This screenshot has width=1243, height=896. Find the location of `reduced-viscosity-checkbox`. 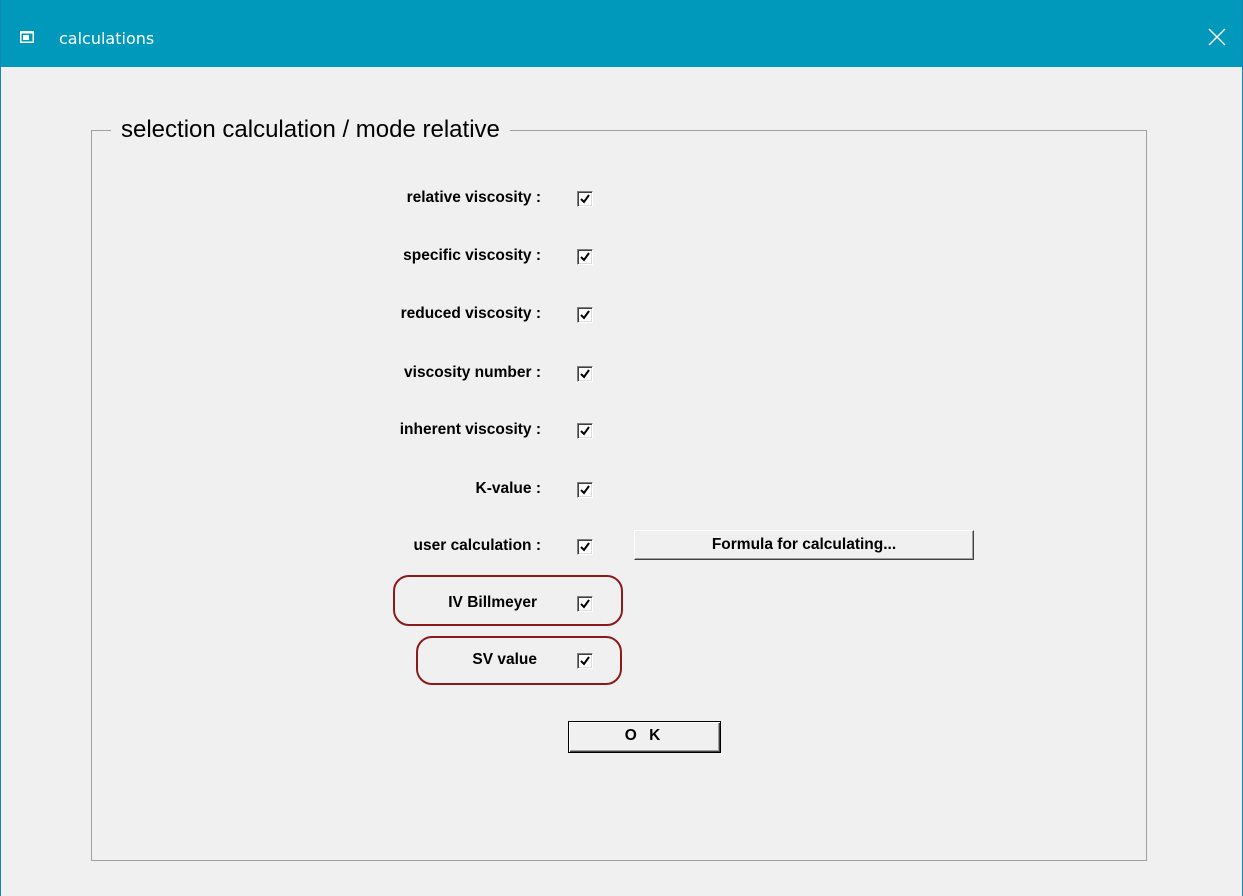

reduced-viscosity-checkbox is located at coordinates (585, 315).